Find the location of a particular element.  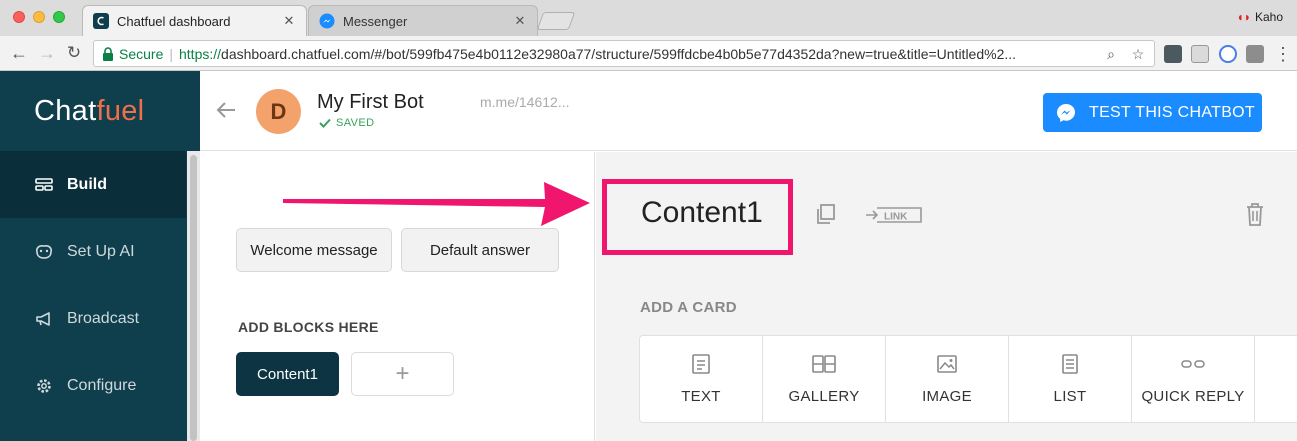

card-type-gallery: GALLERY is located at coordinates (824, 379).